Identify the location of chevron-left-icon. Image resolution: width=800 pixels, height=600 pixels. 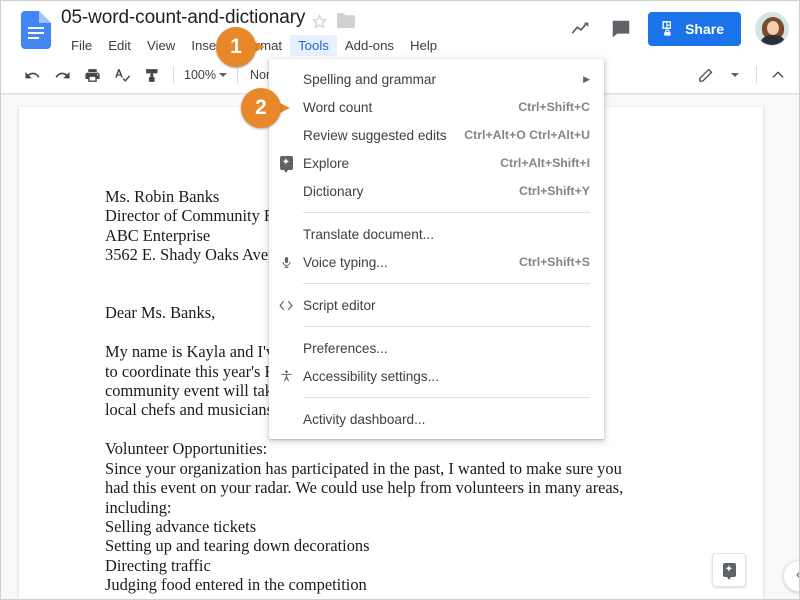
(796, 576).